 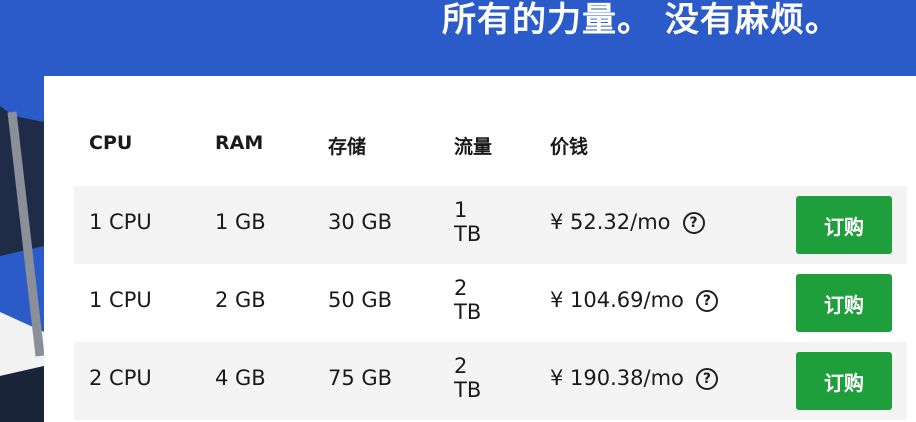 I want to click on hero-title: 所有的力量。 没有麻烦。, so click(x=641, y=20).